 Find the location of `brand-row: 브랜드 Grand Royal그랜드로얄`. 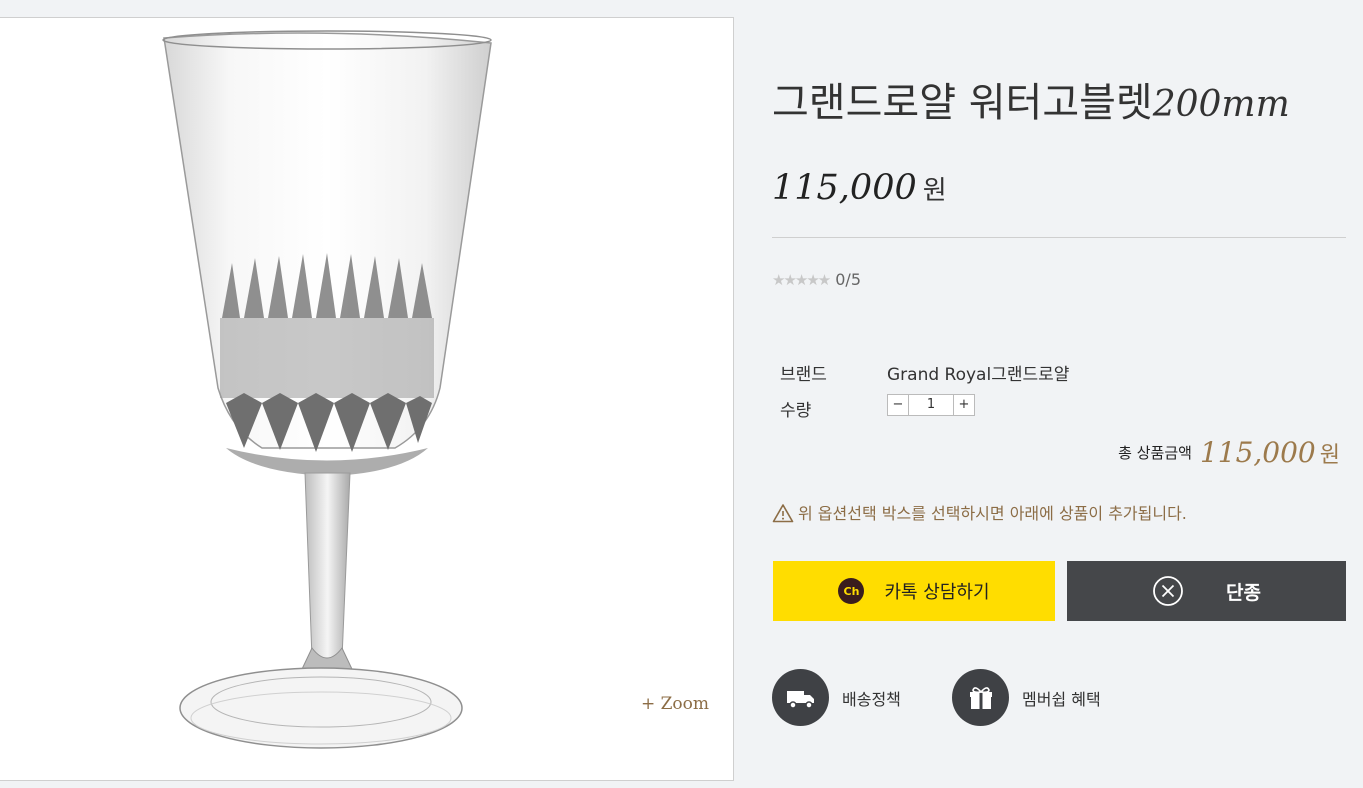

brand-row: 브랜드 Grand Royal그랜드로얄 is located at coordinates (924, 372).